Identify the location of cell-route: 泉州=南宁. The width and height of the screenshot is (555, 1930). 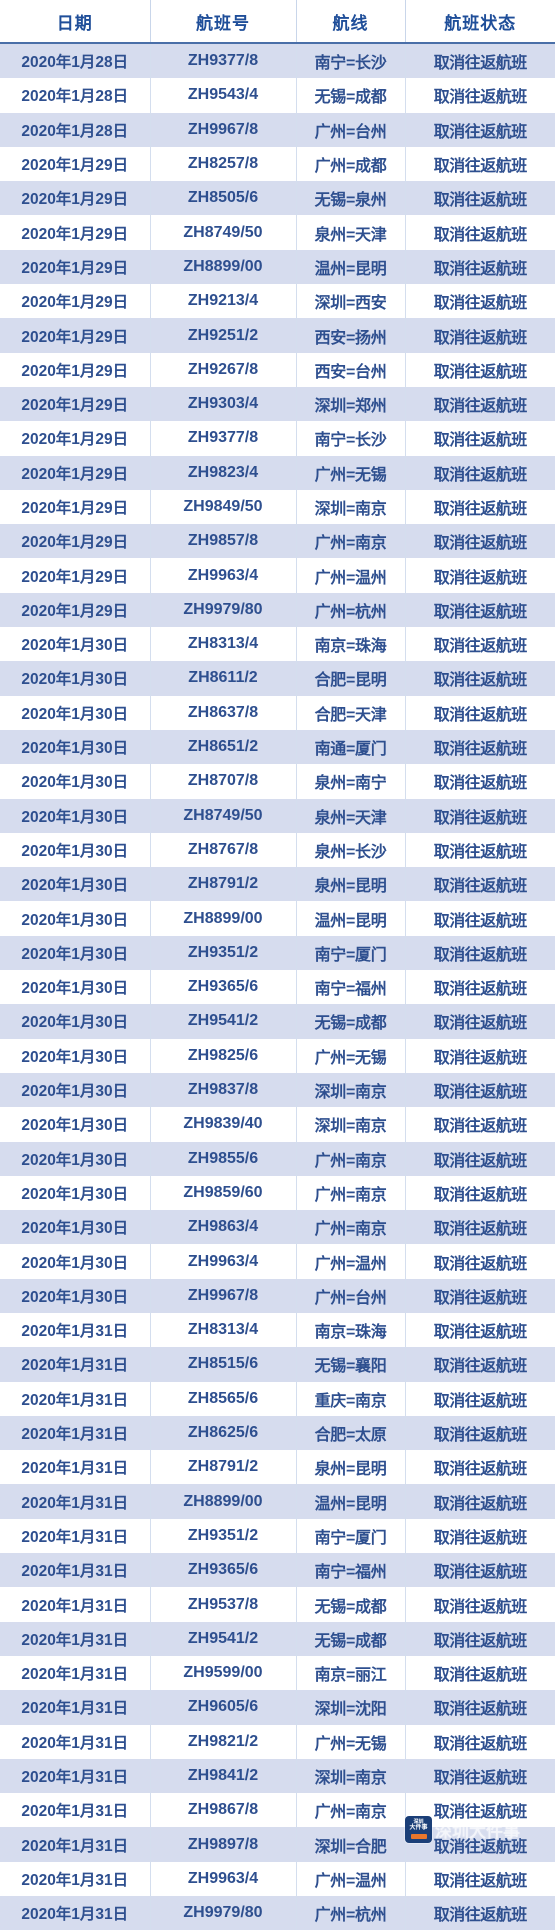
(351, 781).